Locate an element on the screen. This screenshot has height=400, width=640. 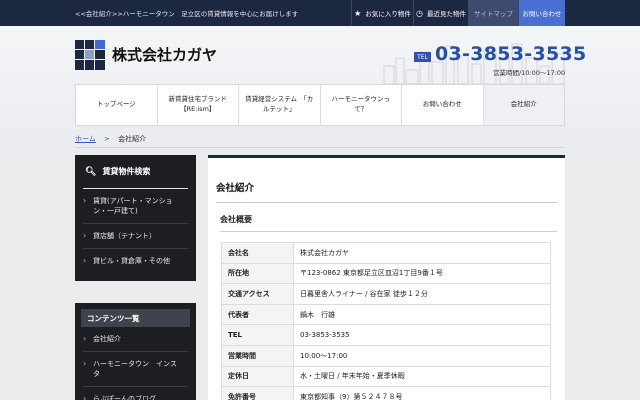
nav-company: 会社紹介 is located at coordinates (523, 105).